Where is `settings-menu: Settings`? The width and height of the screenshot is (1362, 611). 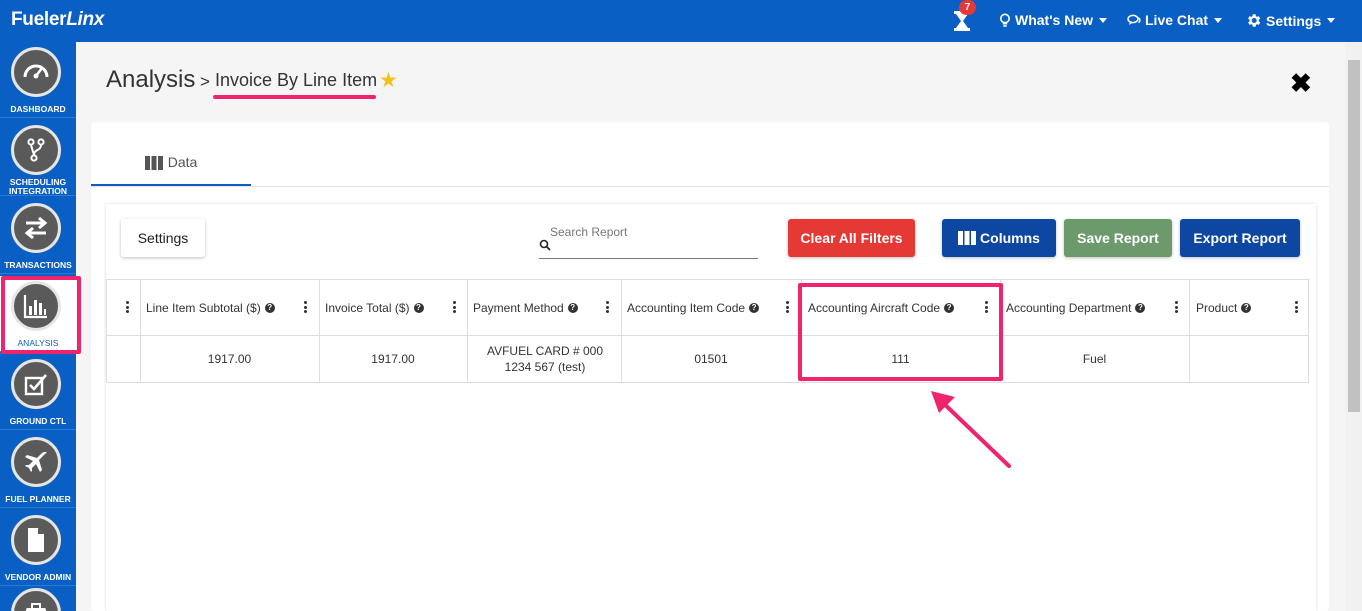 settings-menu: Settings is located at coordinates (1290, 20).